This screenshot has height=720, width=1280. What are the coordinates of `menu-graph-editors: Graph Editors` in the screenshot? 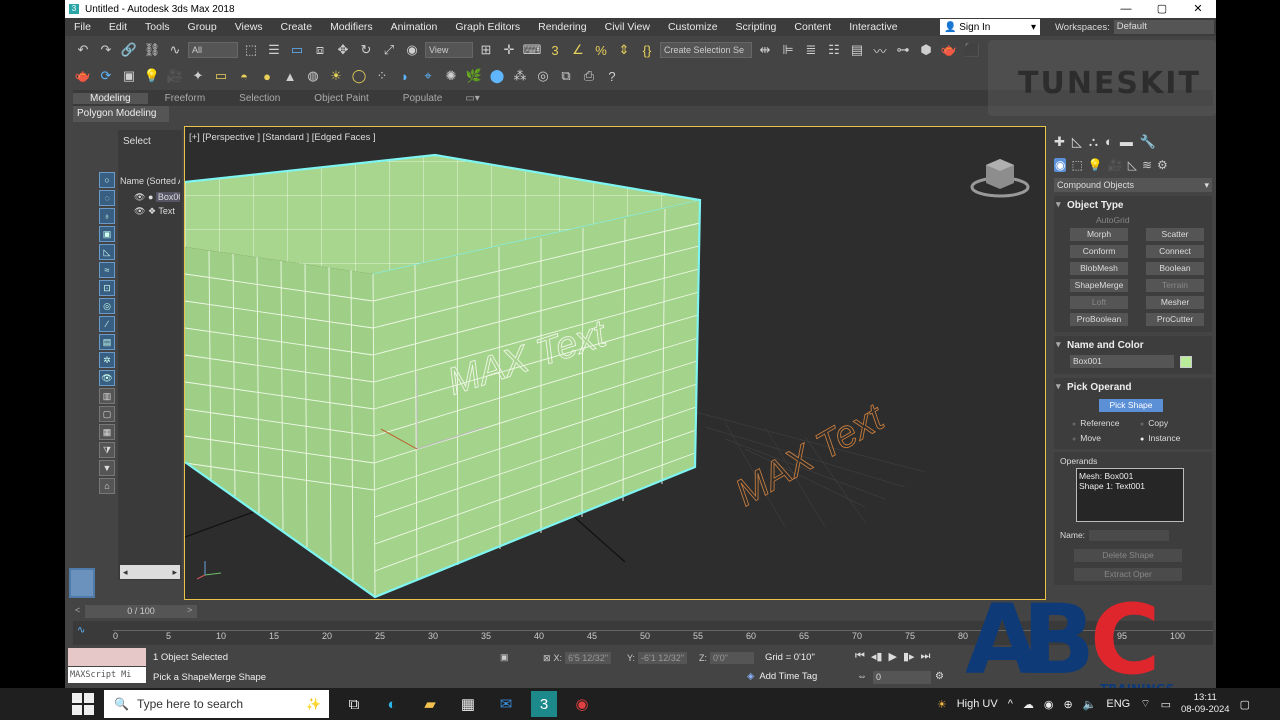 It's located at (487, 27).